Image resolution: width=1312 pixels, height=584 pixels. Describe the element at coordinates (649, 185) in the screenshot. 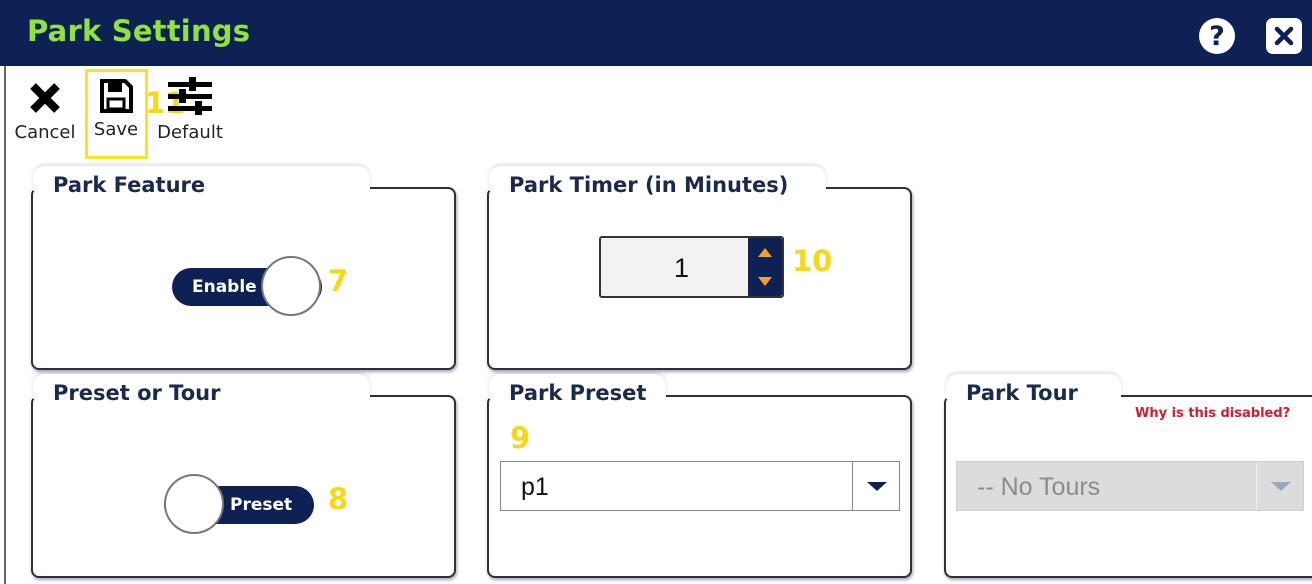

I see `park-timer-title: Park Timer (in Minutes)` at that location.